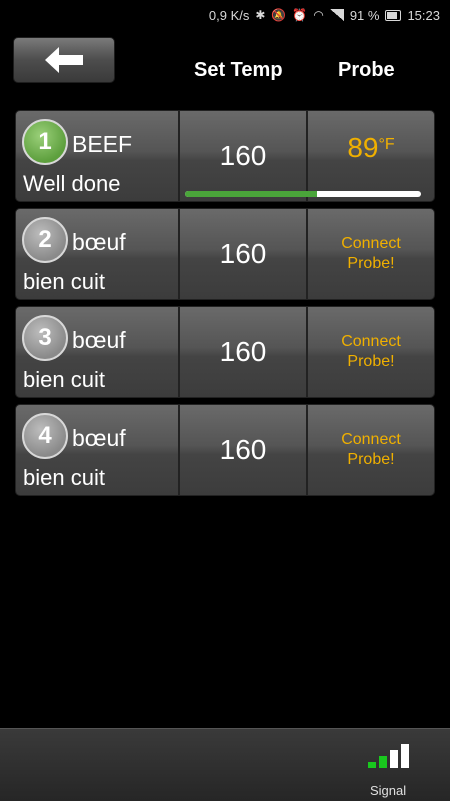 This screenshot has height=801, width=450. I want to click on probe-cell-3: Connect Probe!, so click(371, 352).